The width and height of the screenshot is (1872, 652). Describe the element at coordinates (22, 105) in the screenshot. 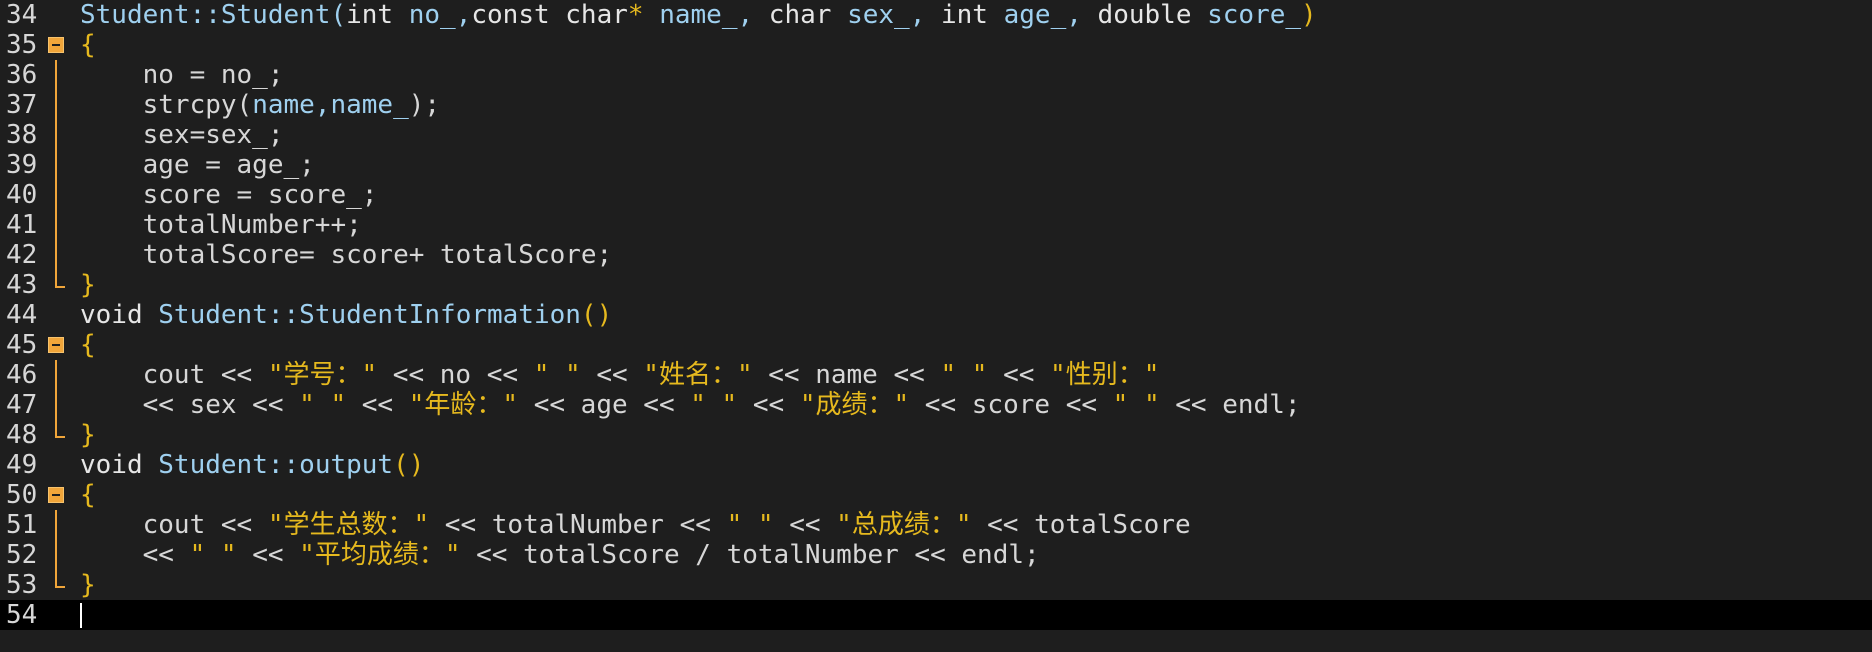

I see `line-number: 37` at that location.